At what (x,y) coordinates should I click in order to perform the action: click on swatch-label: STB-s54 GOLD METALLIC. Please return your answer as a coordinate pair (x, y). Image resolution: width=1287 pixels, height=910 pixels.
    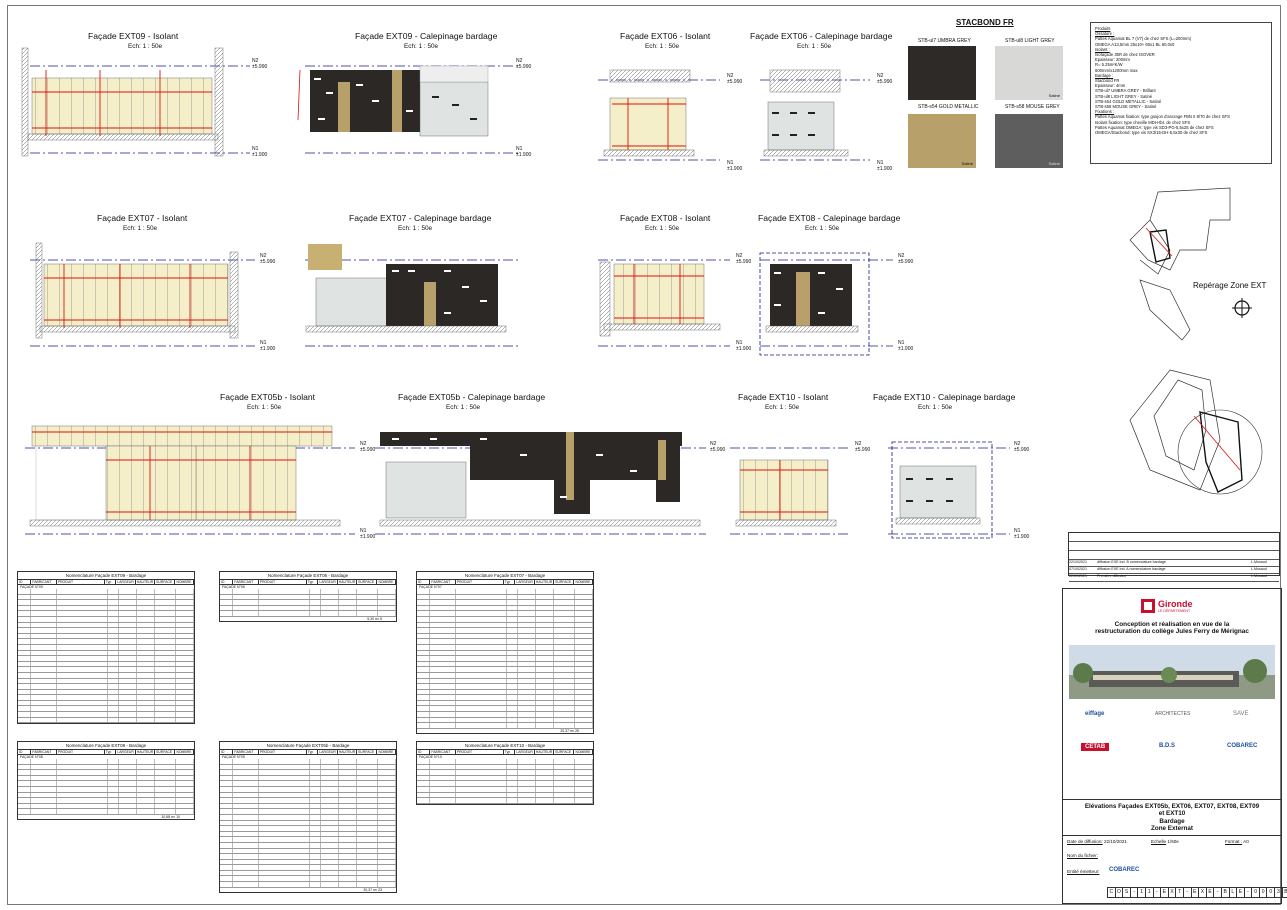
    Looking at the image, I should click on (948, 107).